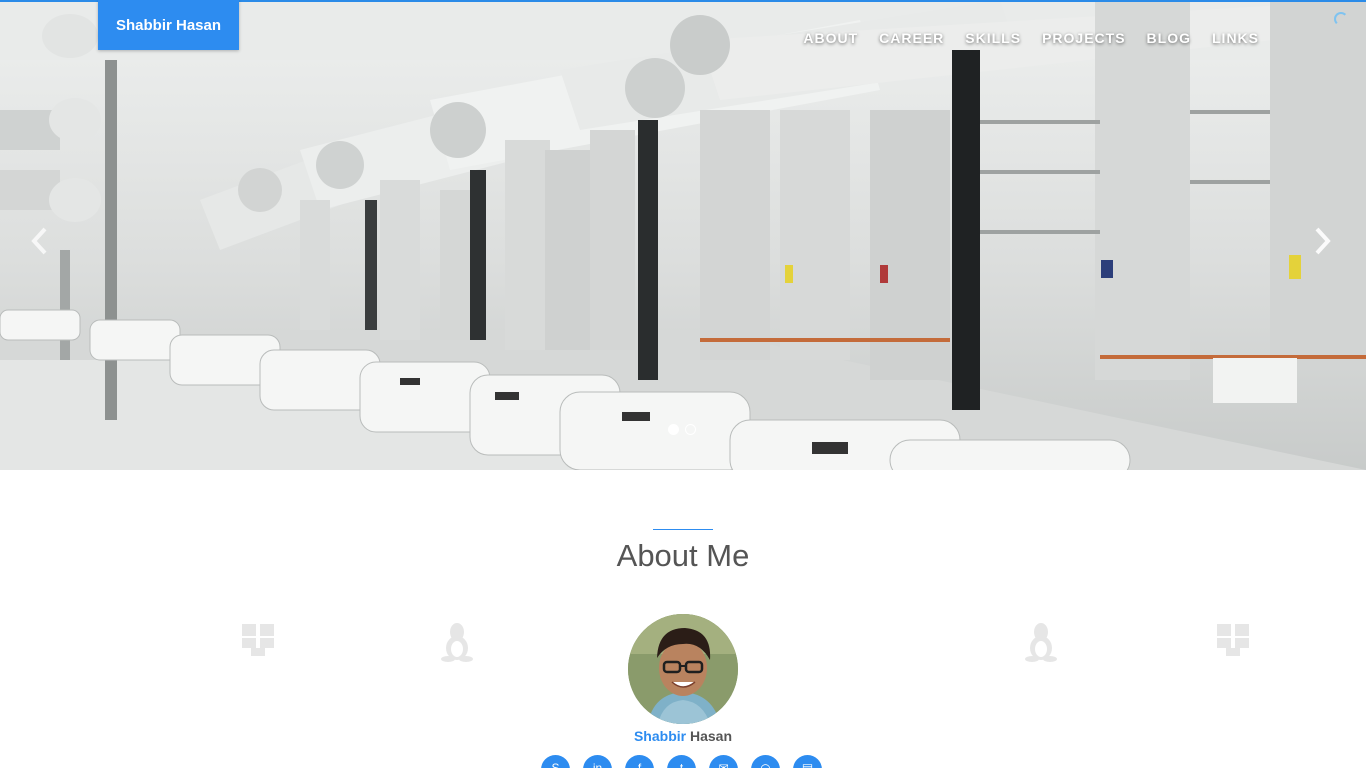 Image resolution: width=1366 pixels, height=768 pixels. What do you see at coordinates (807, 761) in the screenshot?
I see `document-icon: ▤` at bounding box center [807, 761].